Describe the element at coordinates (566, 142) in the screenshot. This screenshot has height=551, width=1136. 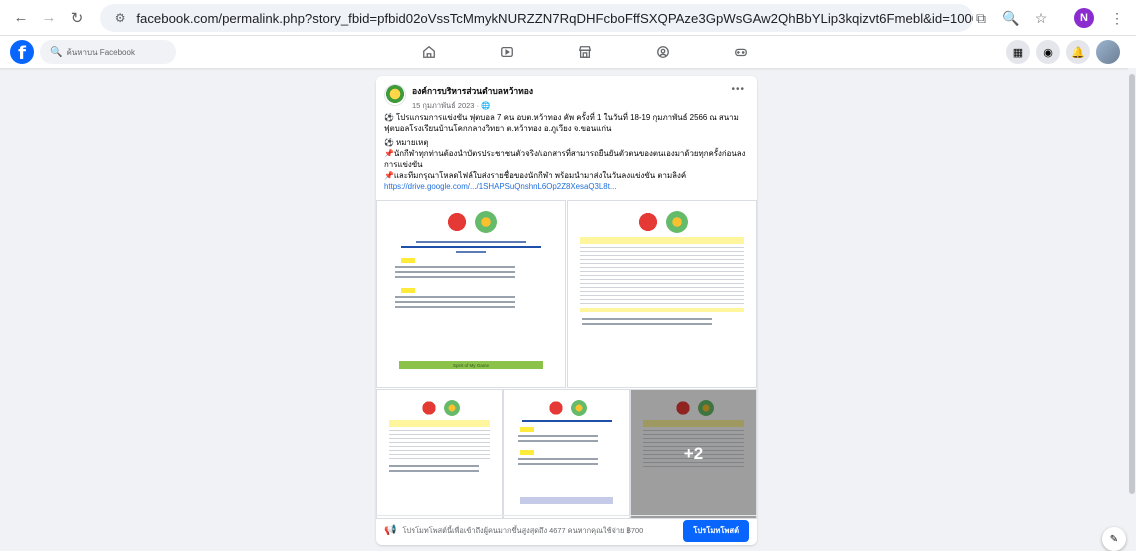
I see `post-text-line: ⚽ หมายเหตุ` at that location.